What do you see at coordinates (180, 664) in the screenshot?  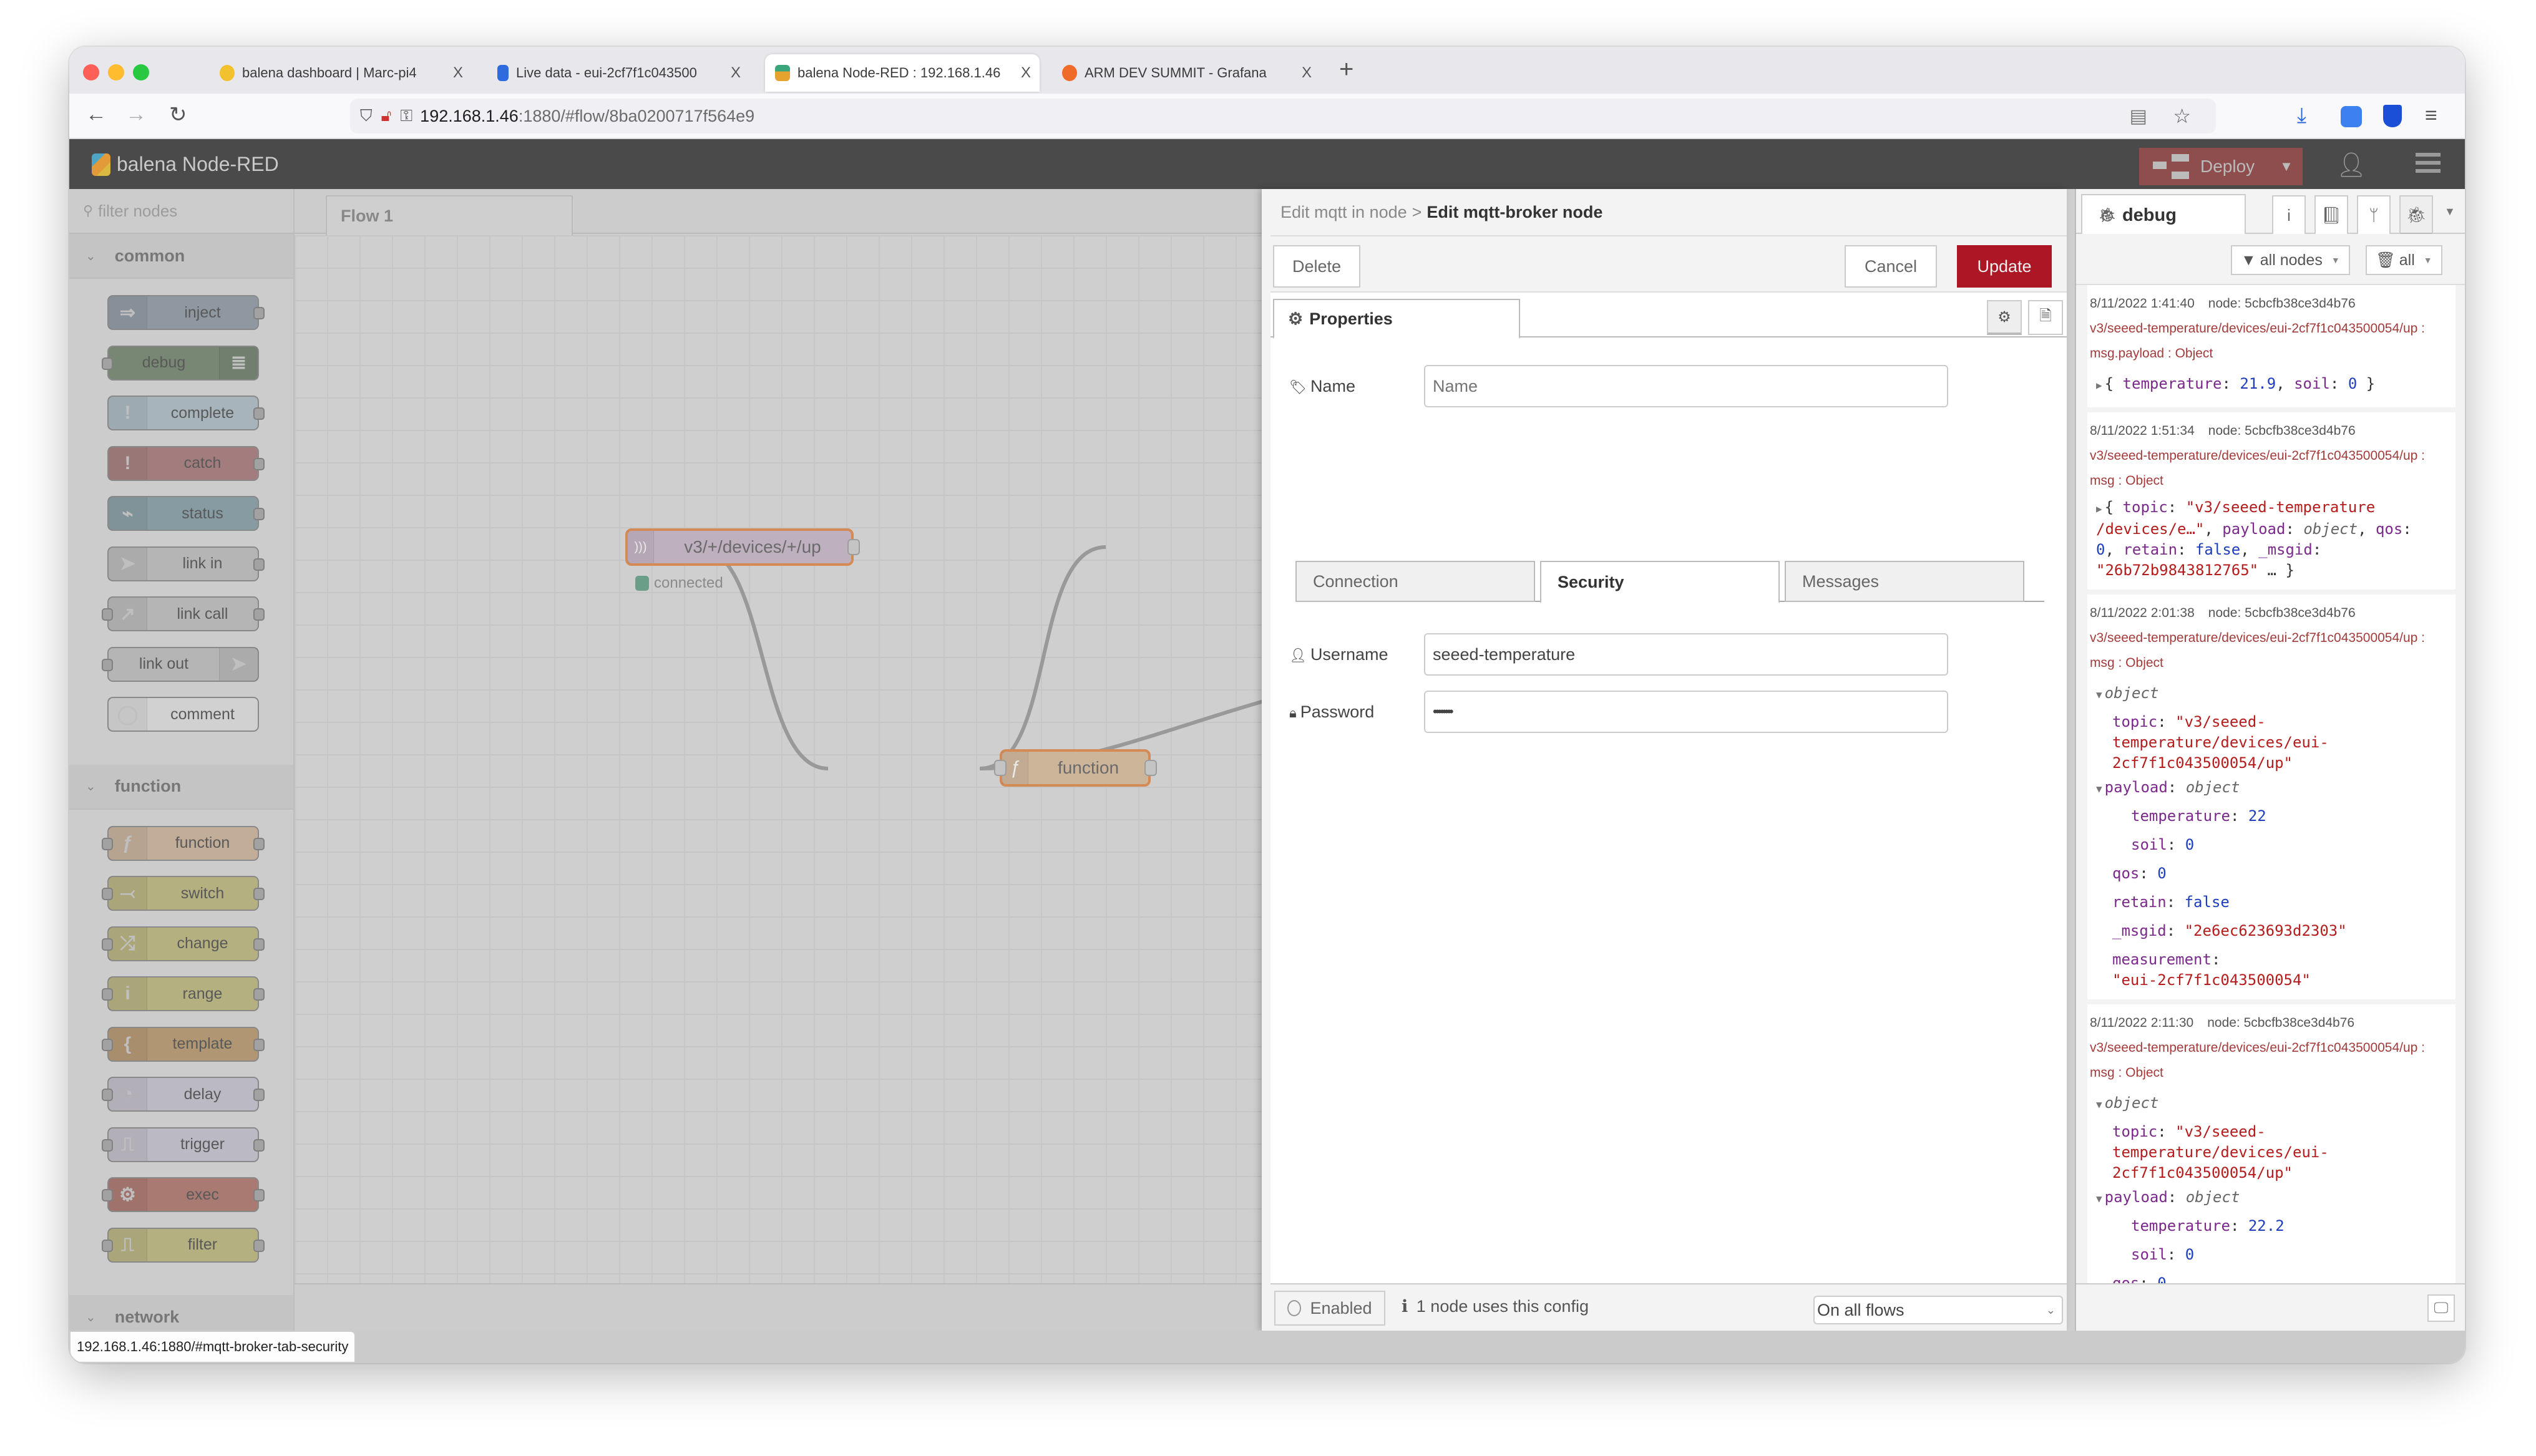 I see `palette-node-link-out: ➤ link out` at bounding box center [180, 664].